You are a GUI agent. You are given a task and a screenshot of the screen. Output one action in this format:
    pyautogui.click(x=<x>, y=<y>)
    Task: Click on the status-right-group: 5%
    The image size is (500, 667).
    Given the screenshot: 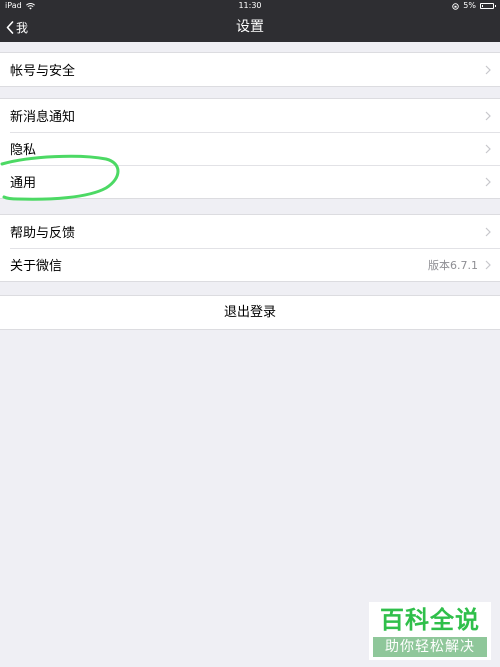 What is the action you would take?
    pyautogui.click(x=474, y=6)
    